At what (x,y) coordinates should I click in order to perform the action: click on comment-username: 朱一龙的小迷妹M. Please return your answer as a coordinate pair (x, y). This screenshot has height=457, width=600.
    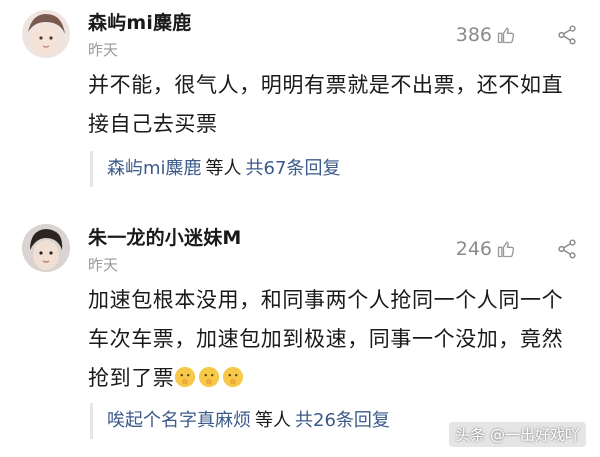
    Looking at the image, I should click on (165, 236).